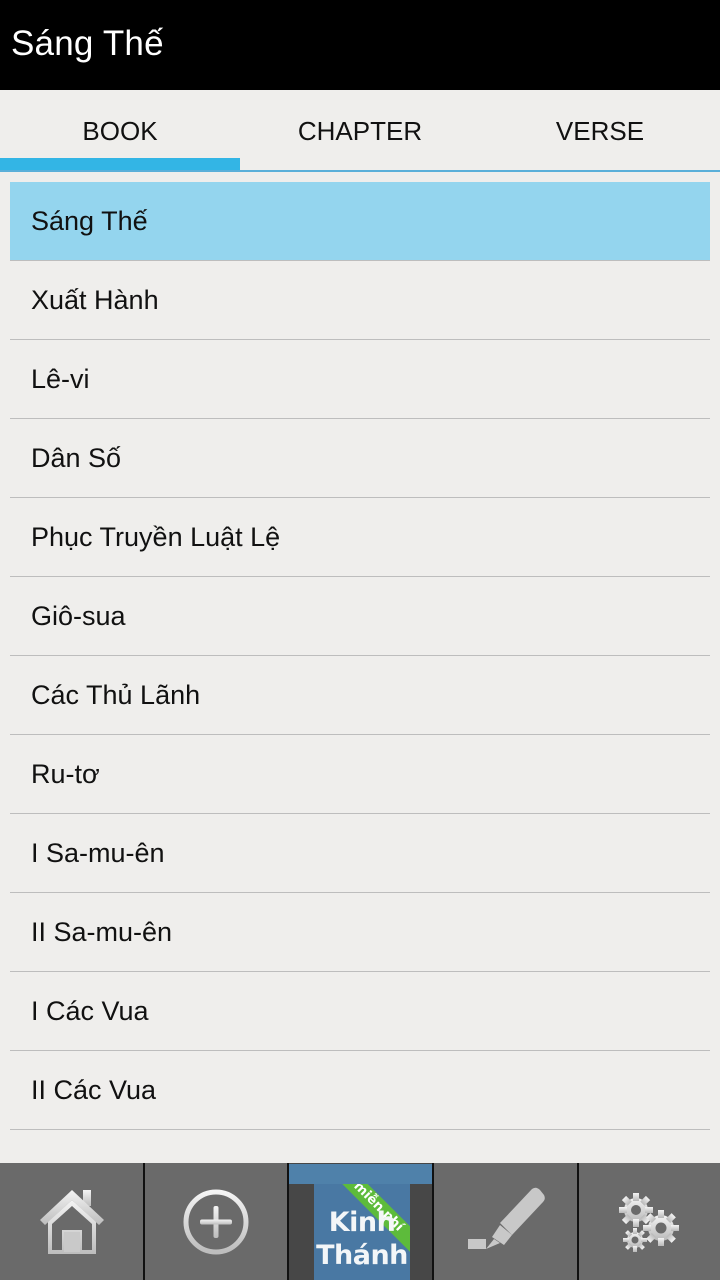  I want to click on list-item: Phục Truyền Luật Lệ, so click(360, 537).